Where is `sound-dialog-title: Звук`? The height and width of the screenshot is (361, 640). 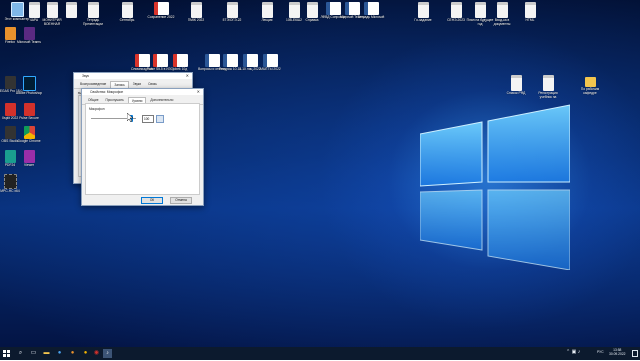
sound-dialog-title: Звук is located at coordinates (85, 76).